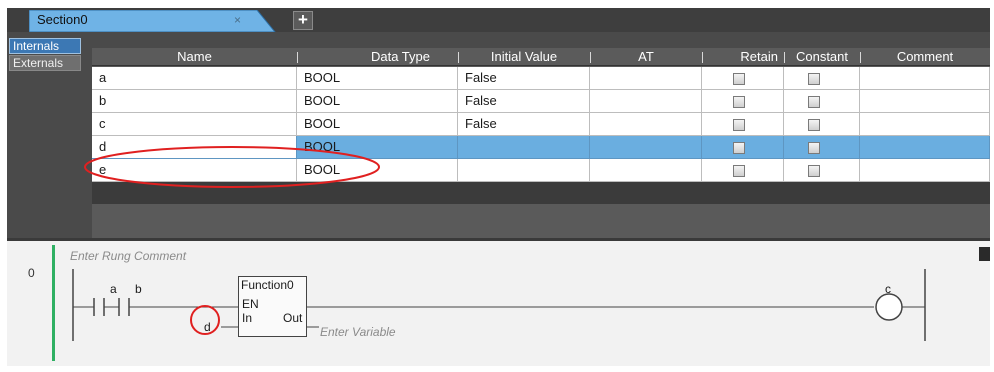 The width and height of the screenshot is (994, 372). What do you see at coordinates (45, 63) in the screenshot?
I see `tab-externals: Externals` at bounding box center [45, 63].